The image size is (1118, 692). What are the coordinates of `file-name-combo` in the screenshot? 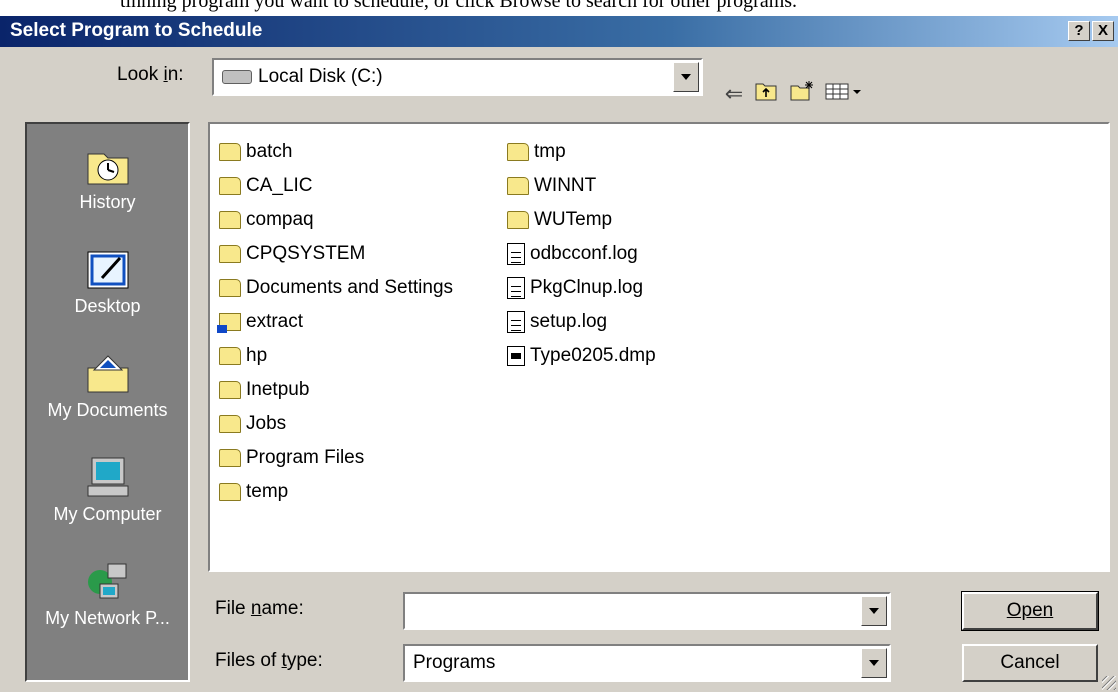 It's located at (647, 611).